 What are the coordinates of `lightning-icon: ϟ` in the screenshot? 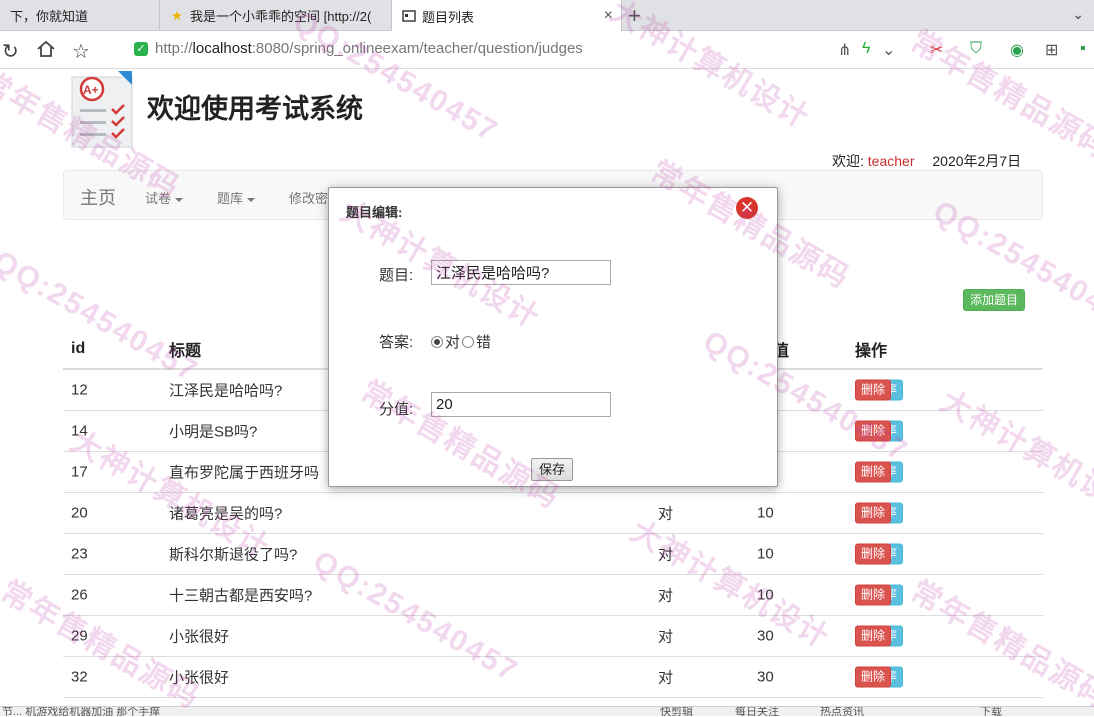 It's located at (866, 49).